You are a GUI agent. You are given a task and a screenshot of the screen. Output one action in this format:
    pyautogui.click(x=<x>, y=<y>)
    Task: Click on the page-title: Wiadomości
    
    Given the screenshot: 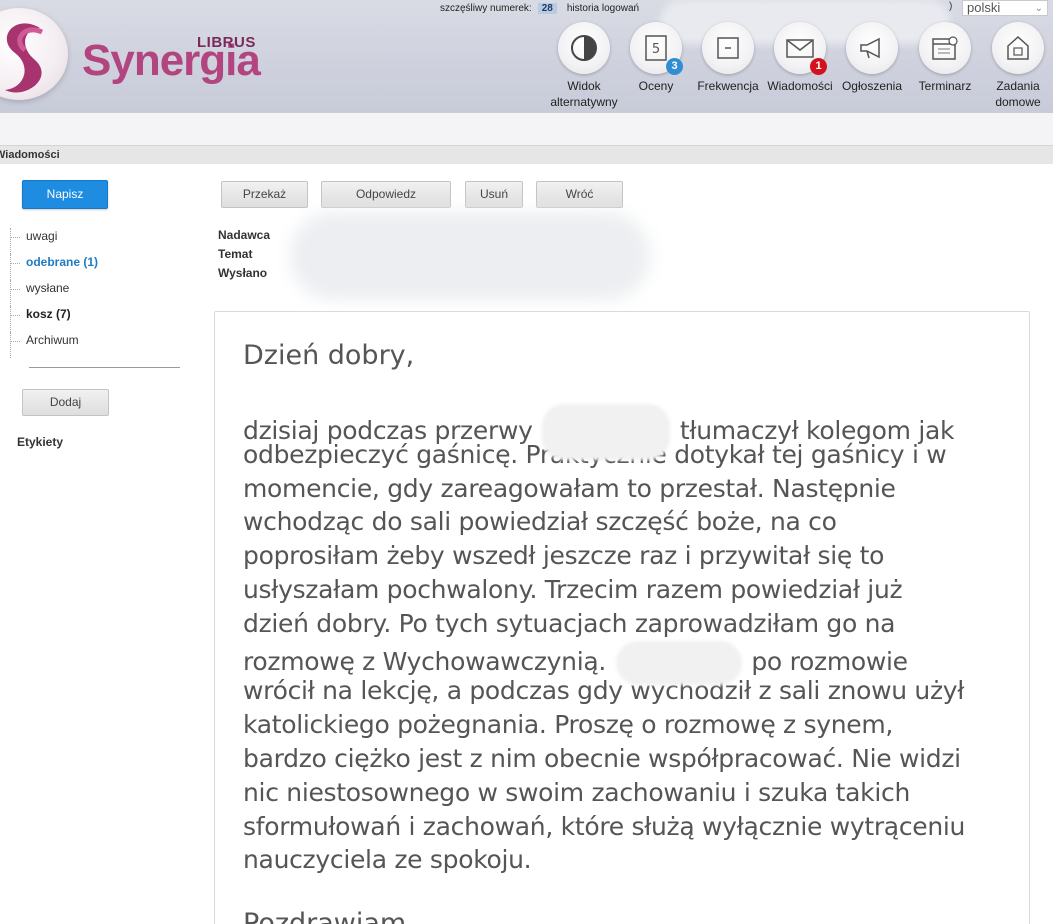 What is the action you would take?
    pyautogui.click(x=30, y=155)
    